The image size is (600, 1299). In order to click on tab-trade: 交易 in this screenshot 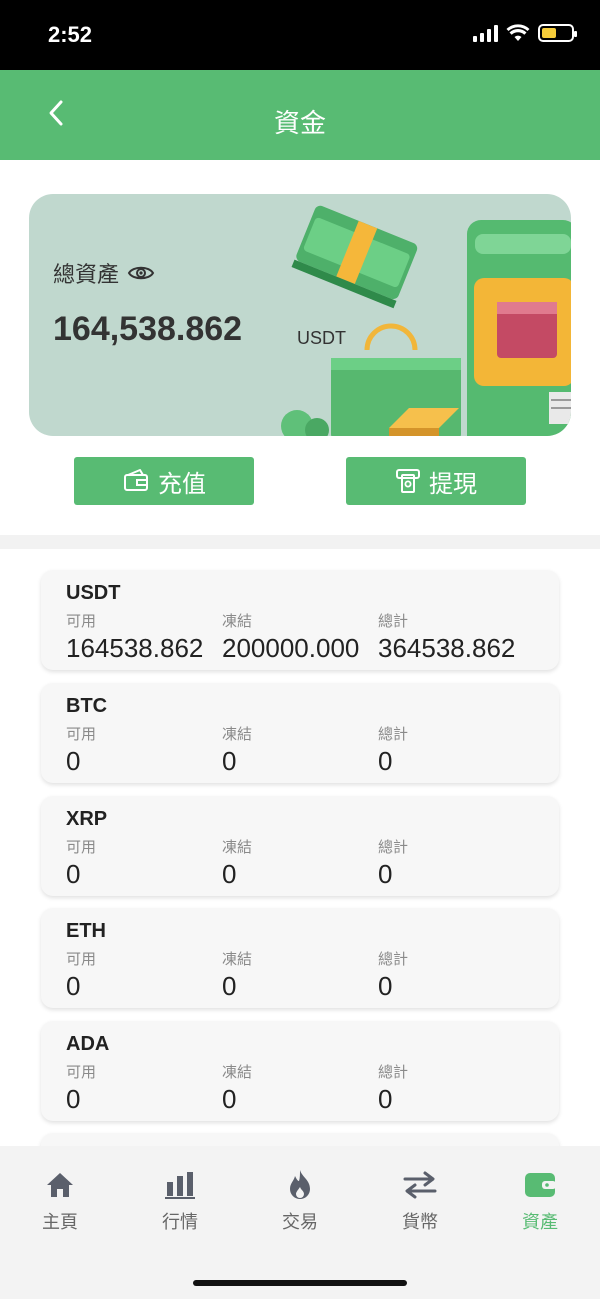, I will do `click(300, 1201)`.